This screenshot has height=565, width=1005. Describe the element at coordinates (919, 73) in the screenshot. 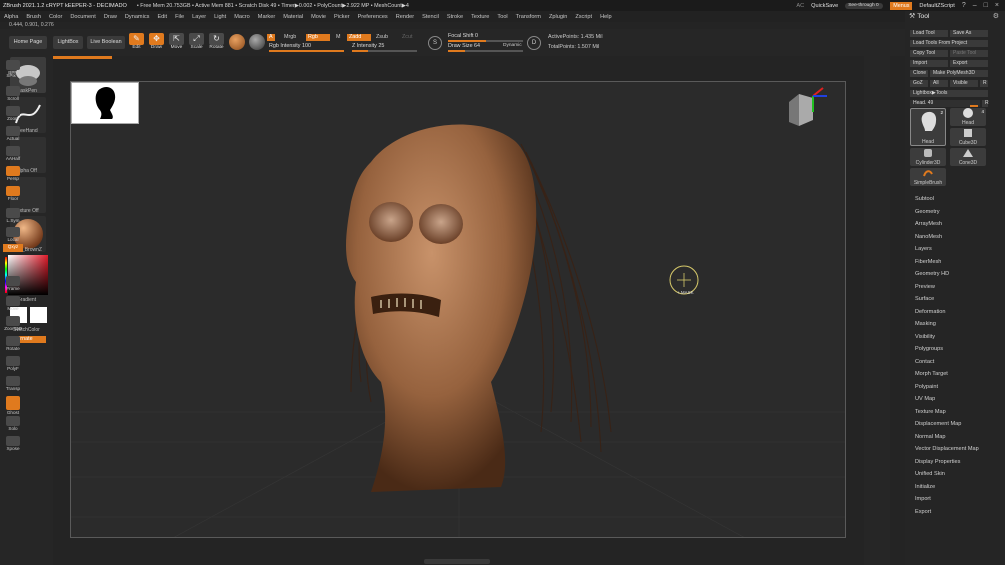

I see `clone-button: Clone` at that location.